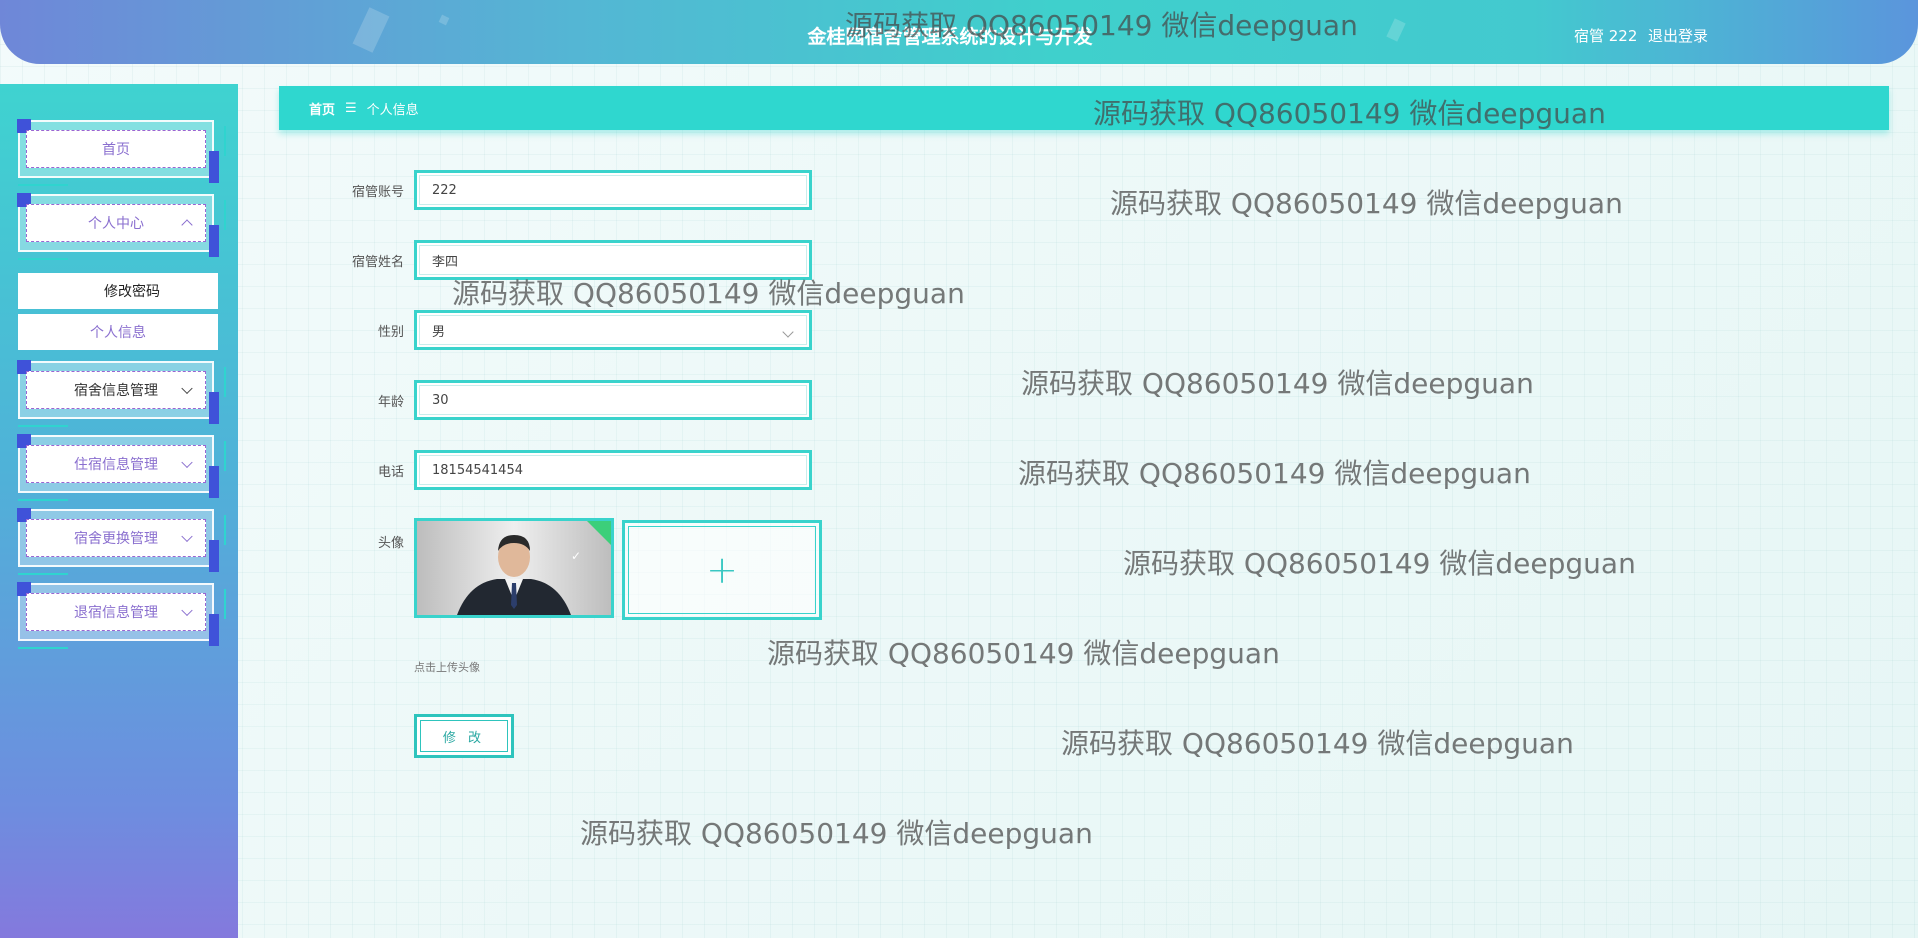 This screenshot has width=1918, height=938. I want to click on account-value: 222, so click(613, 190).